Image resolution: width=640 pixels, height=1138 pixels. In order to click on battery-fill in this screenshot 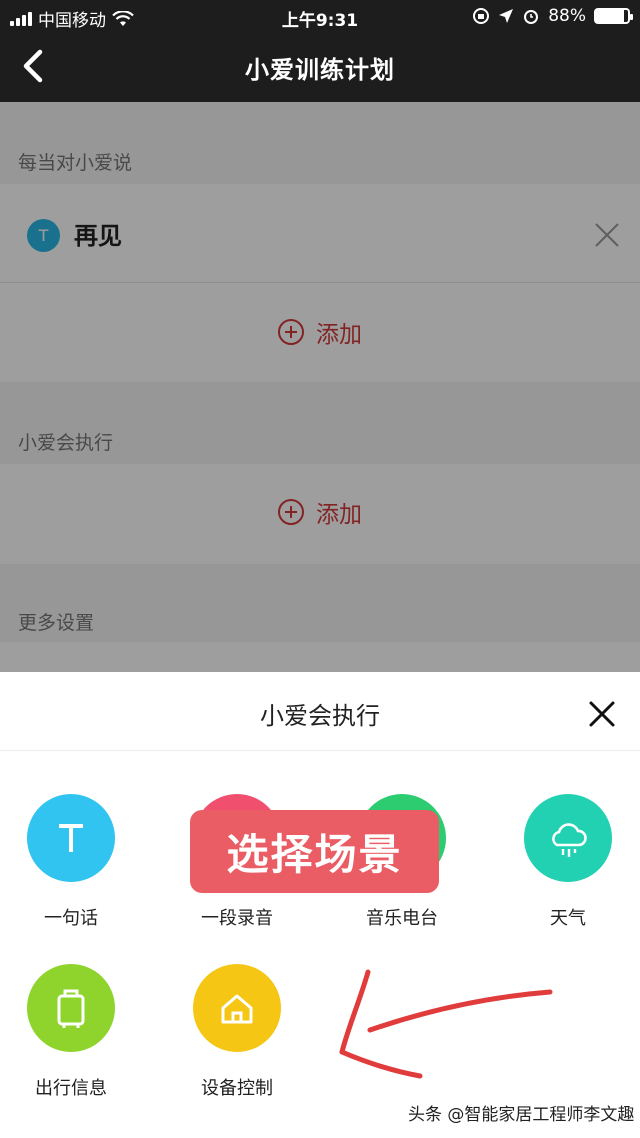, I will do `click(610, 16)`.